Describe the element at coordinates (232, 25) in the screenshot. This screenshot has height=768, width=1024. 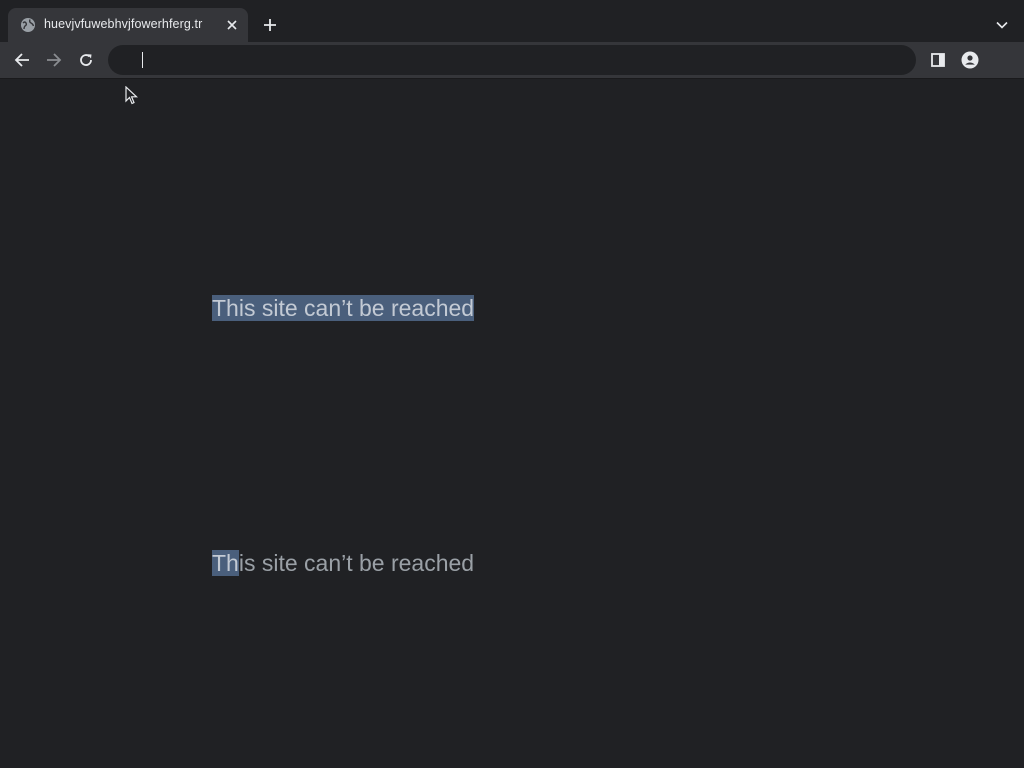
I see `close-icon` at that location.